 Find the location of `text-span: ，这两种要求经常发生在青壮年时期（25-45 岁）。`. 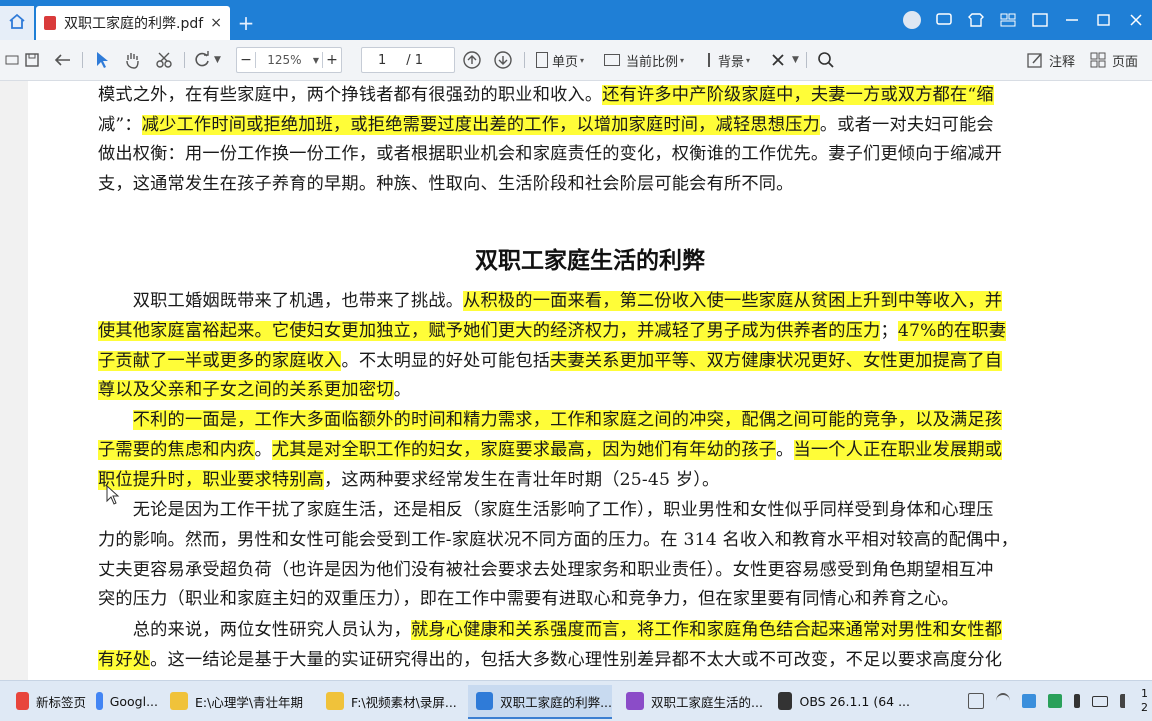

text-span: ，这两种要求经常发生在青壮年时期（25-45 岁）。 is located at coordinates (522, 480).